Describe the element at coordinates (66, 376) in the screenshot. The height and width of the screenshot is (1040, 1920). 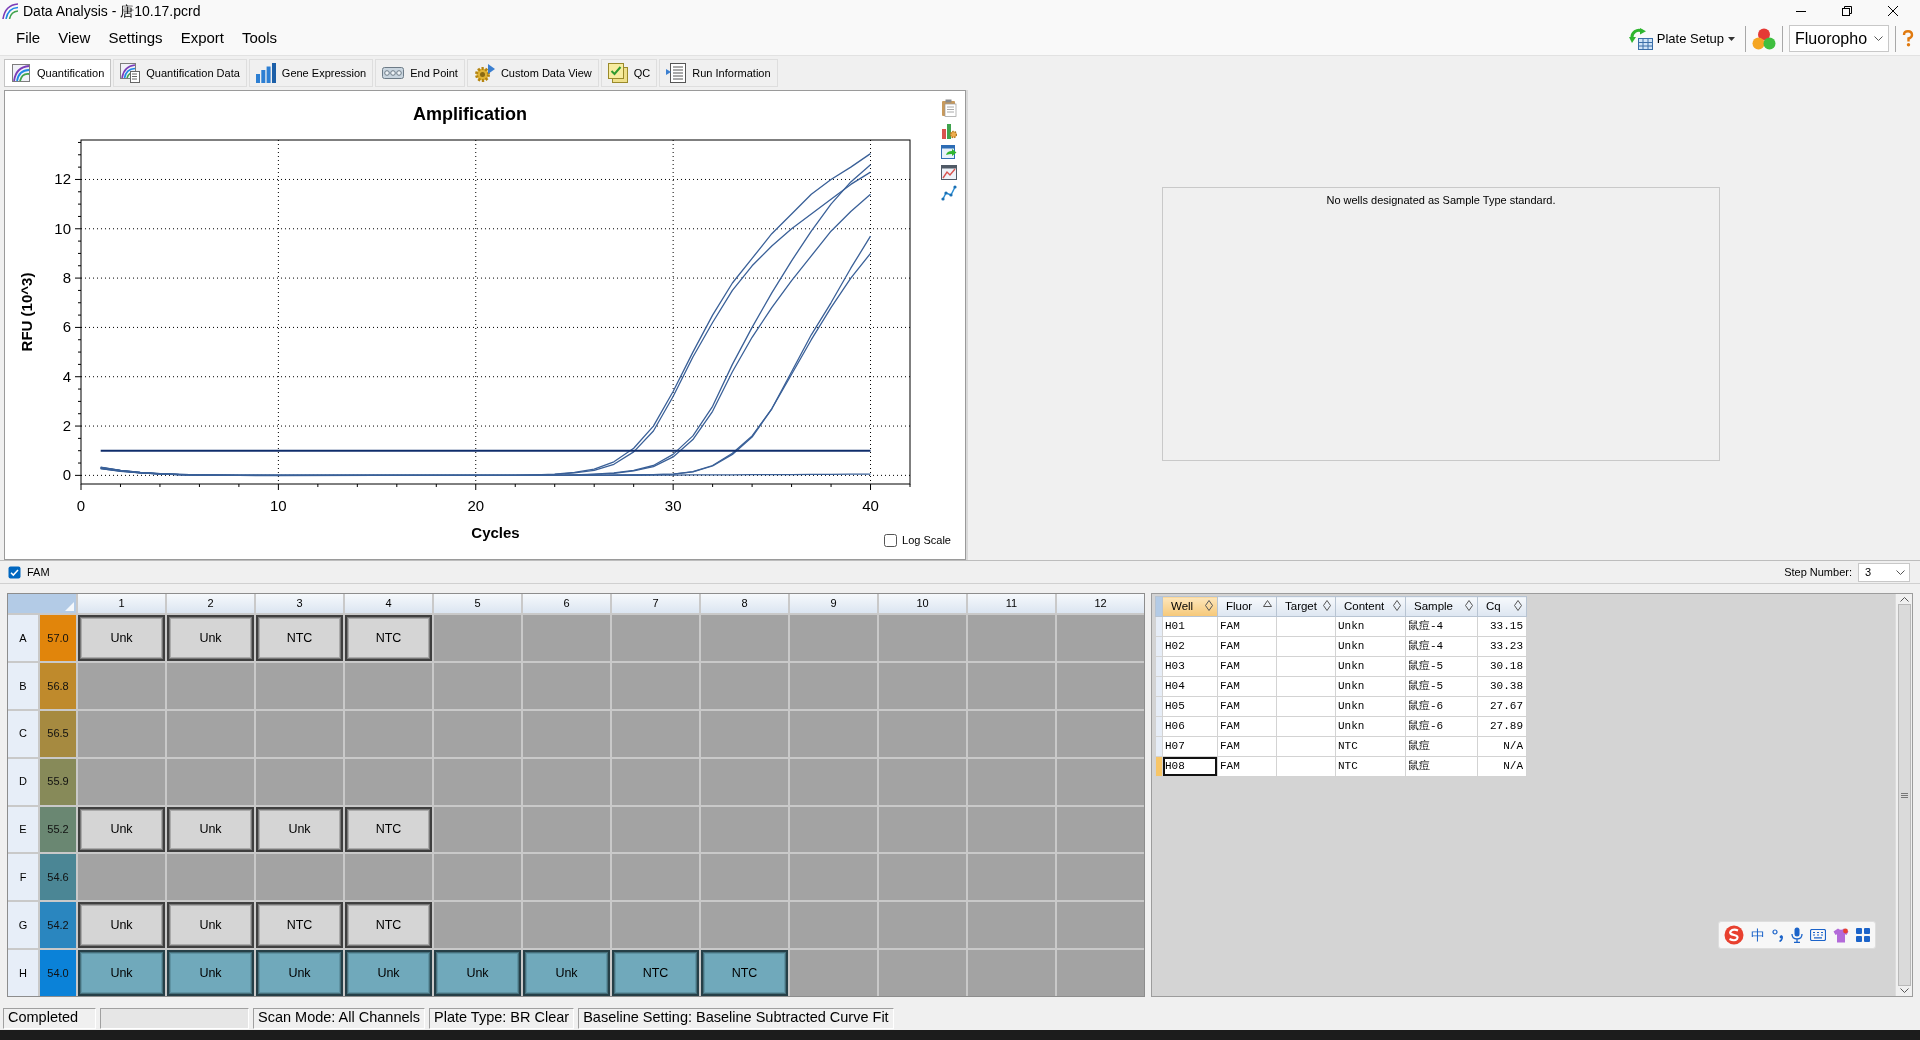
I see `y-tick-label: 4` at that location.